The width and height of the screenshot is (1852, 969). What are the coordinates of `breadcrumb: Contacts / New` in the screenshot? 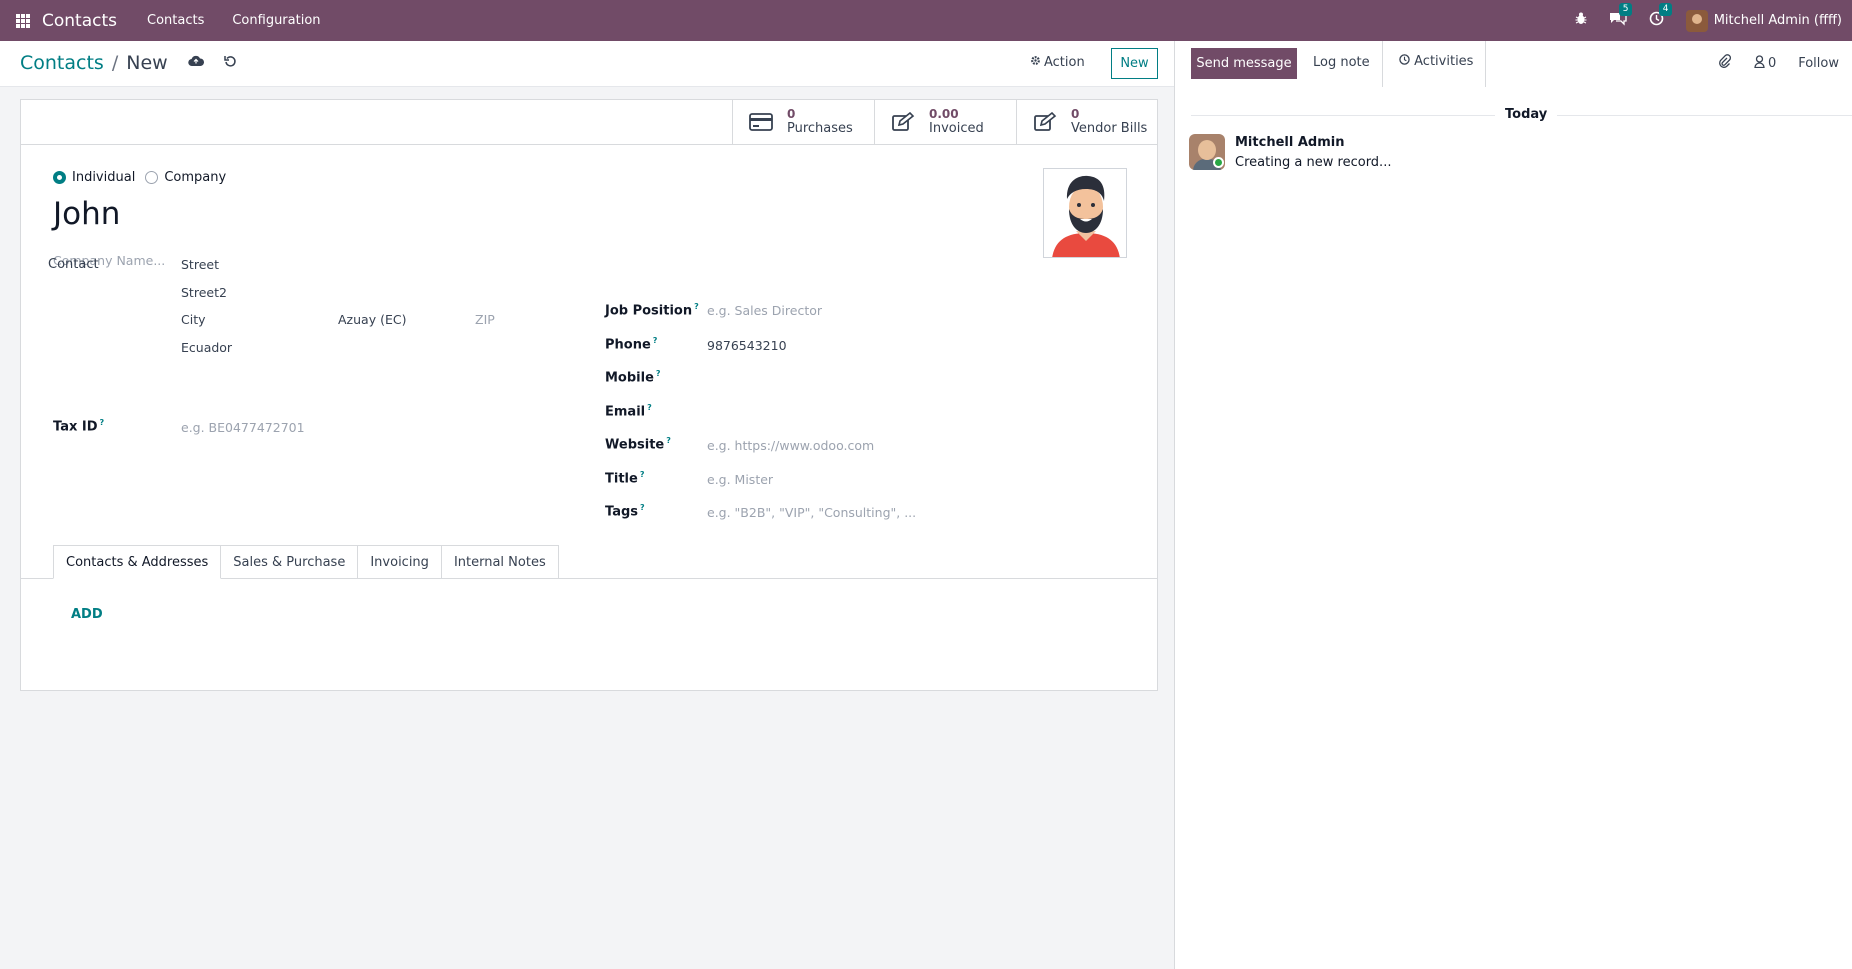 It's located at (128, 63).